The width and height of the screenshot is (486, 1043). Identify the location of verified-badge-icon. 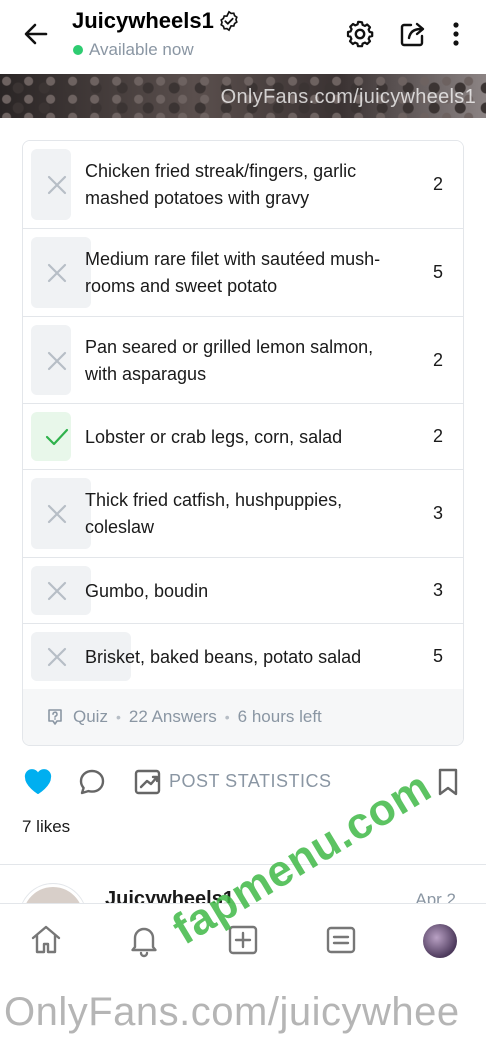
(229, 21).